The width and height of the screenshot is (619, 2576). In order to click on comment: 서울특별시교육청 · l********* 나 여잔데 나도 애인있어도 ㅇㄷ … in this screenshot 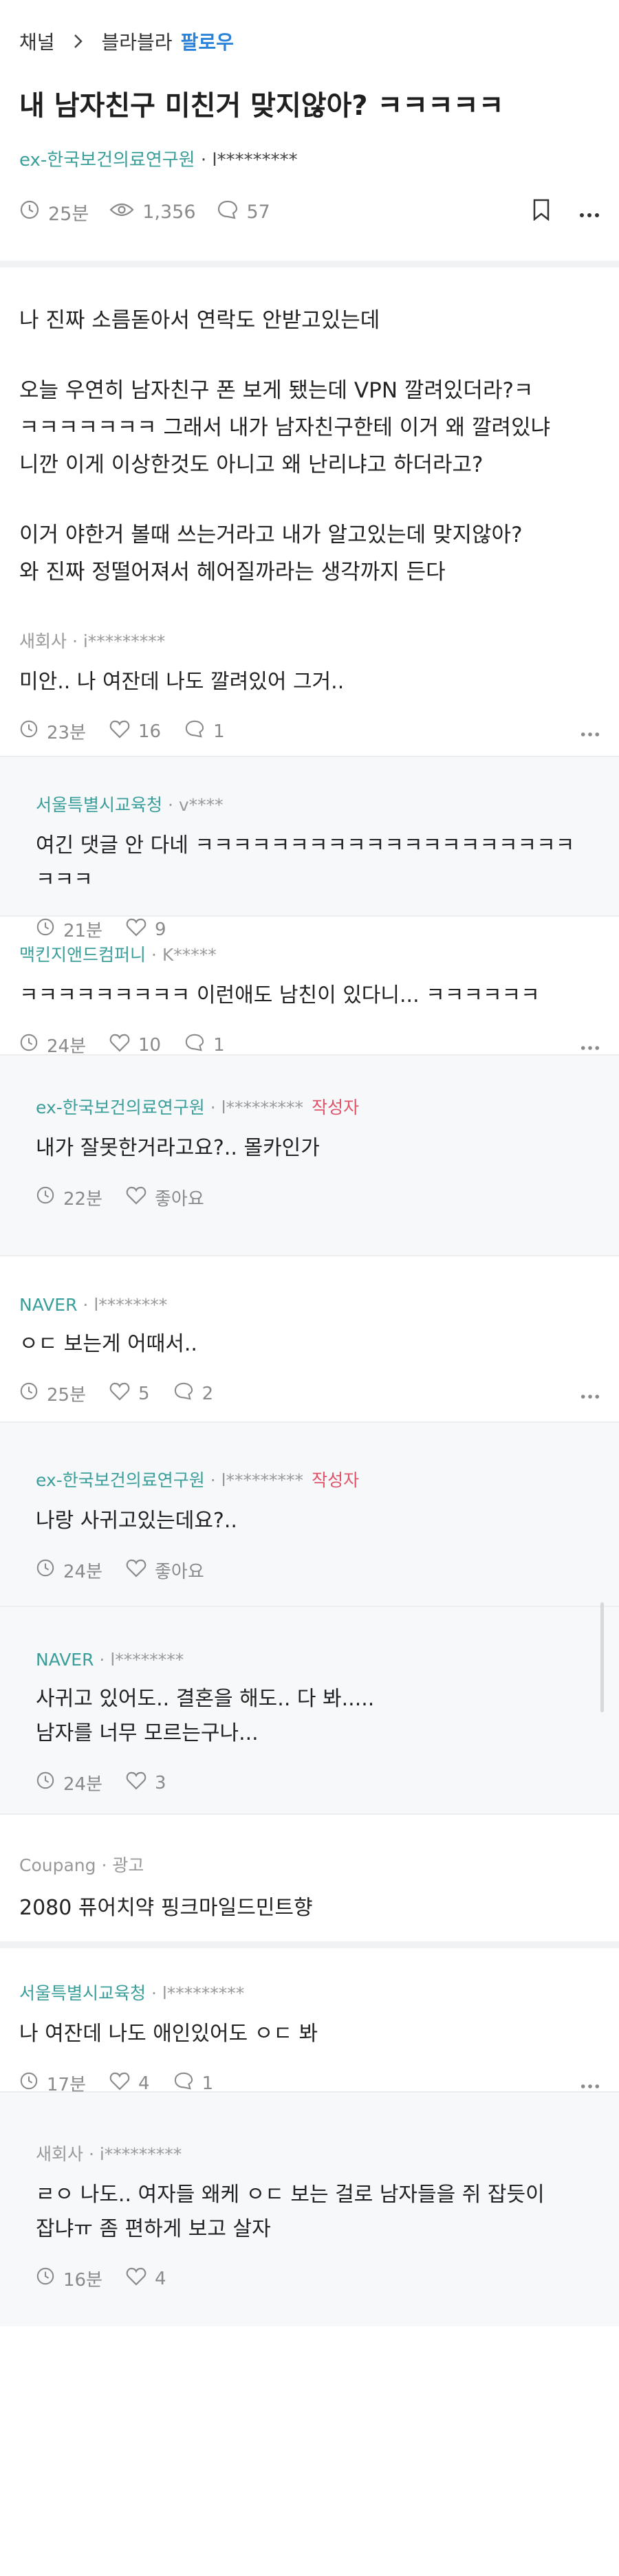, I will do `click(309, 2021)`.